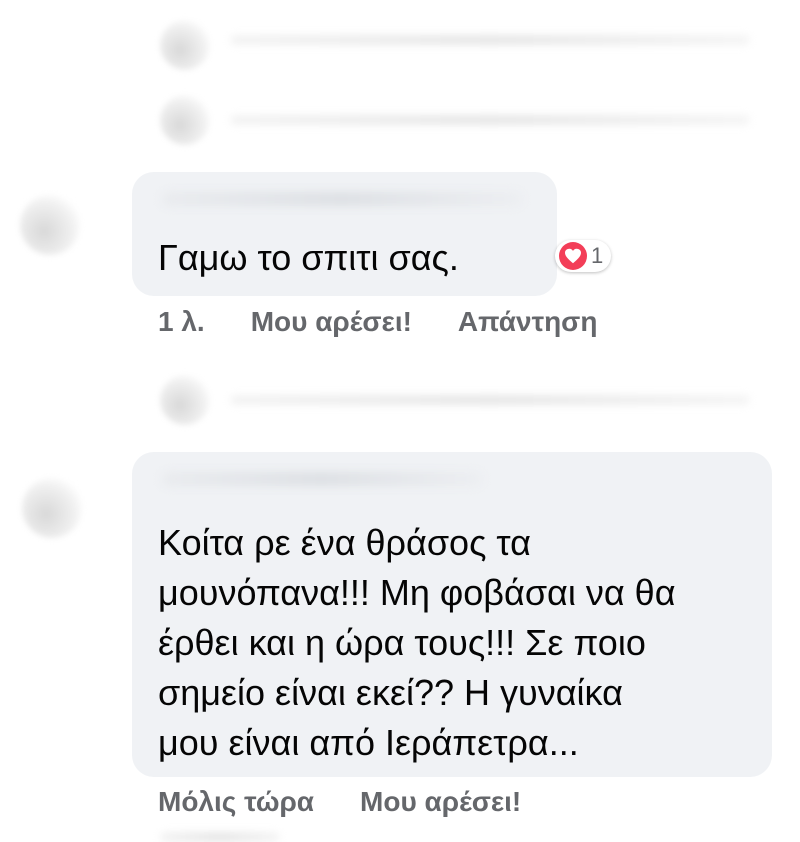  Describe the element at coordinates (528, 322) in the screenshot. I see `reply-button: Απάντηση` at that location.